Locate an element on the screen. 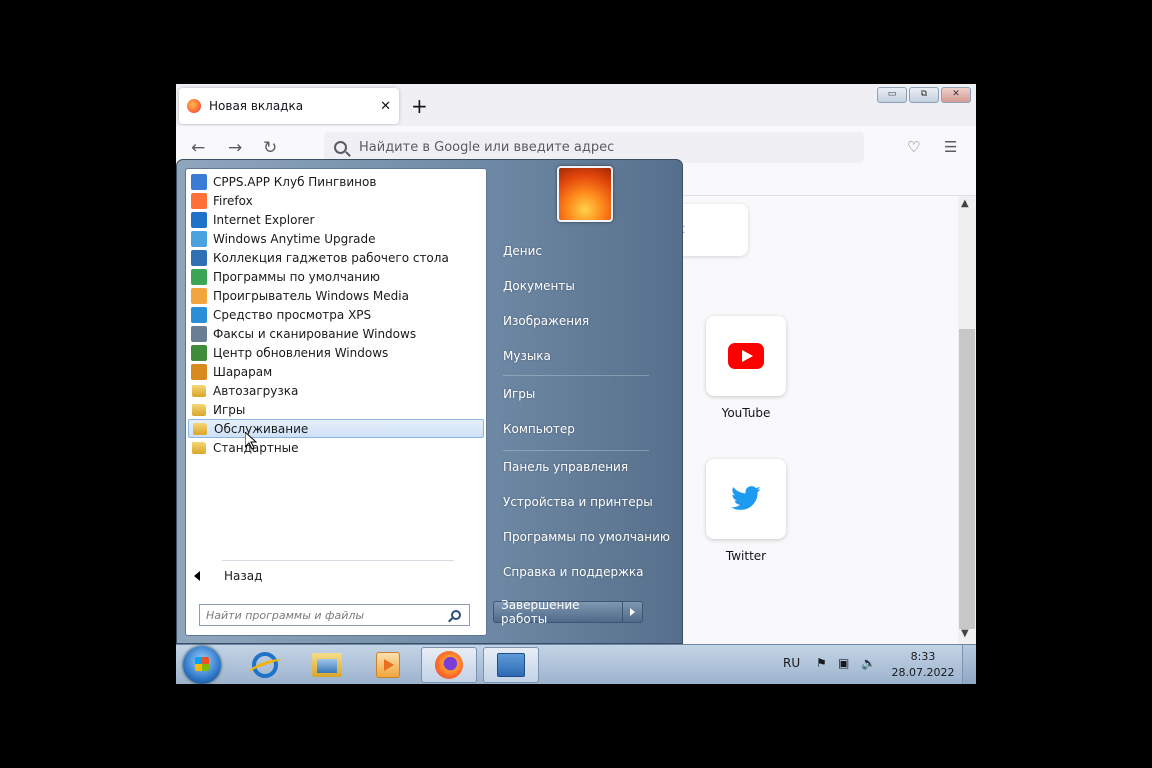  control-panel-icon is located at coordinates (511, 665).